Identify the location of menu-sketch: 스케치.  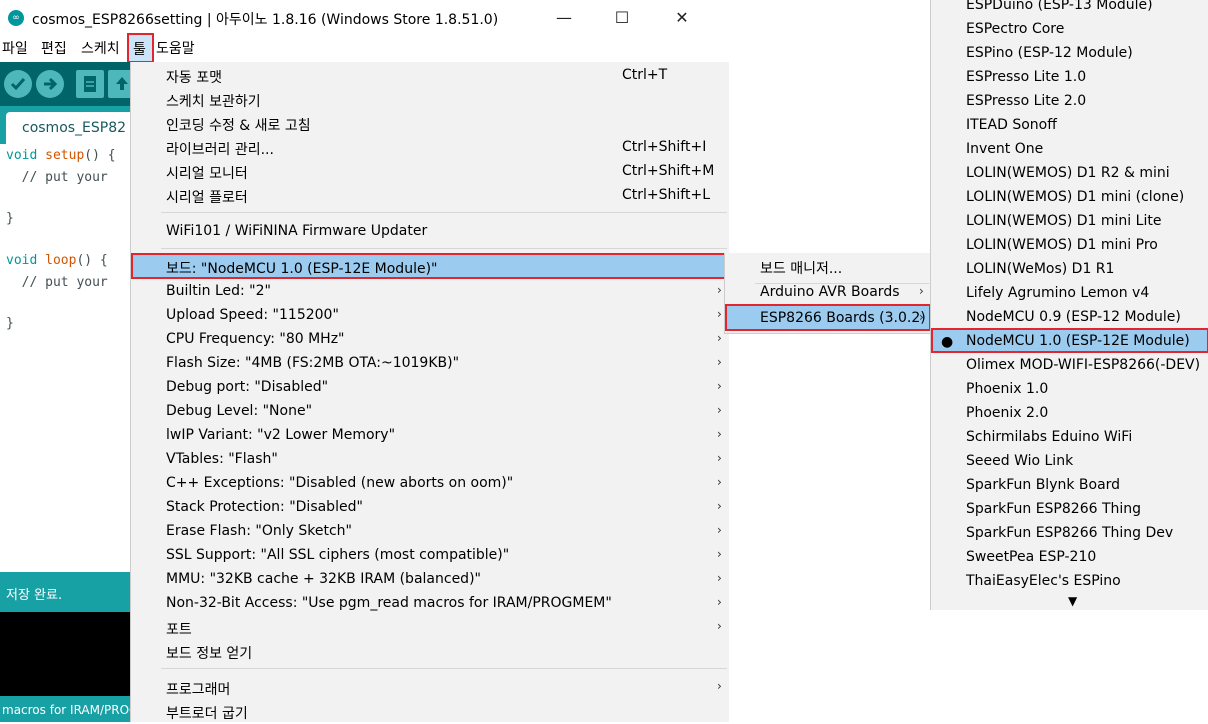
(100, 48).